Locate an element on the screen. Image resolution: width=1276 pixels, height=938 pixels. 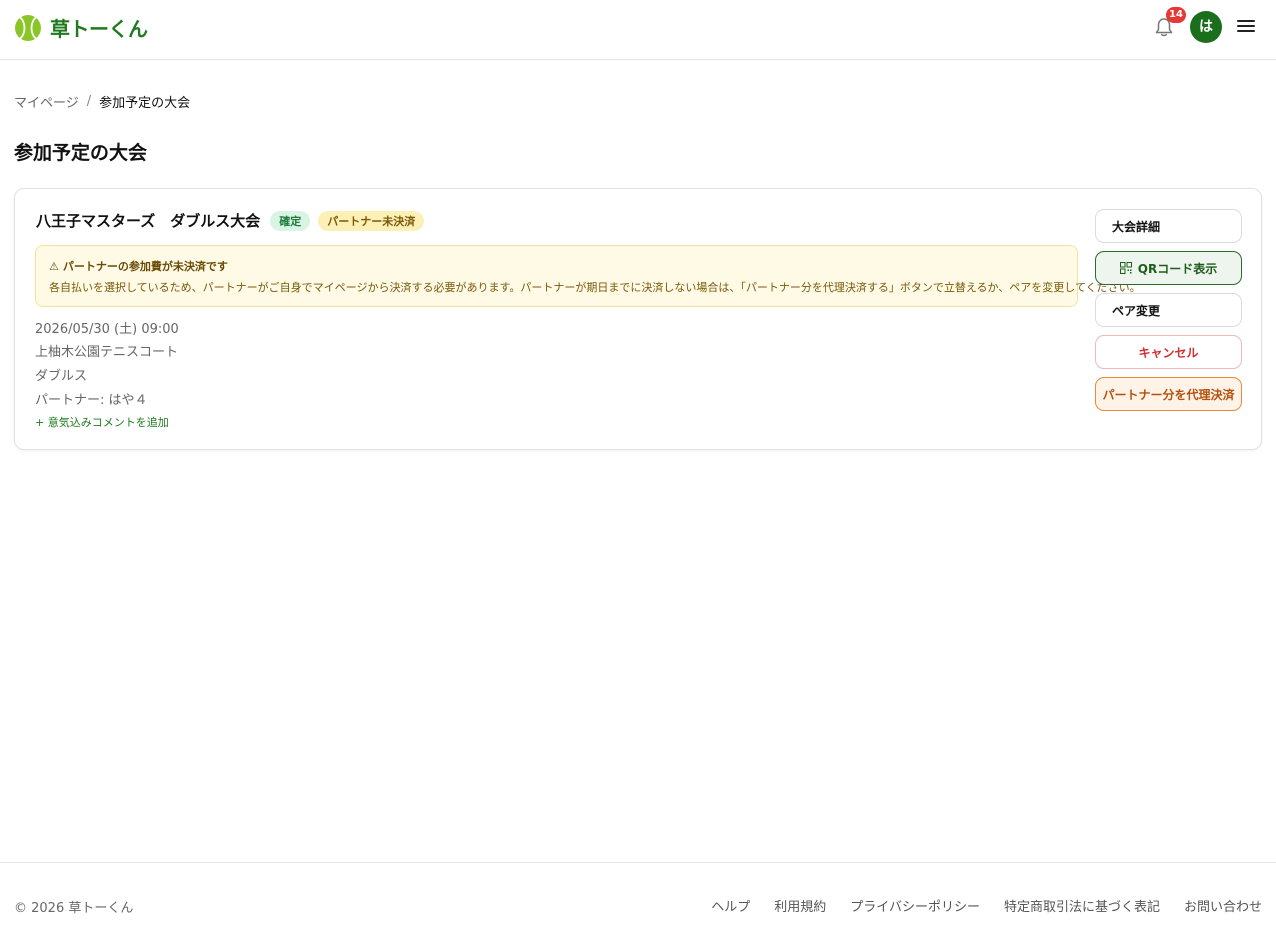
qr-code-button: QRコード表示 is located at coordinates (1168, 268).